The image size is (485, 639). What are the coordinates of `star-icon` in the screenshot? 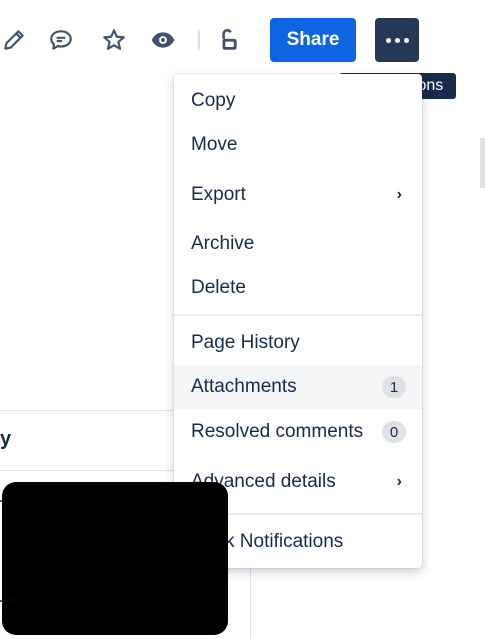 It's located at (114, 40).